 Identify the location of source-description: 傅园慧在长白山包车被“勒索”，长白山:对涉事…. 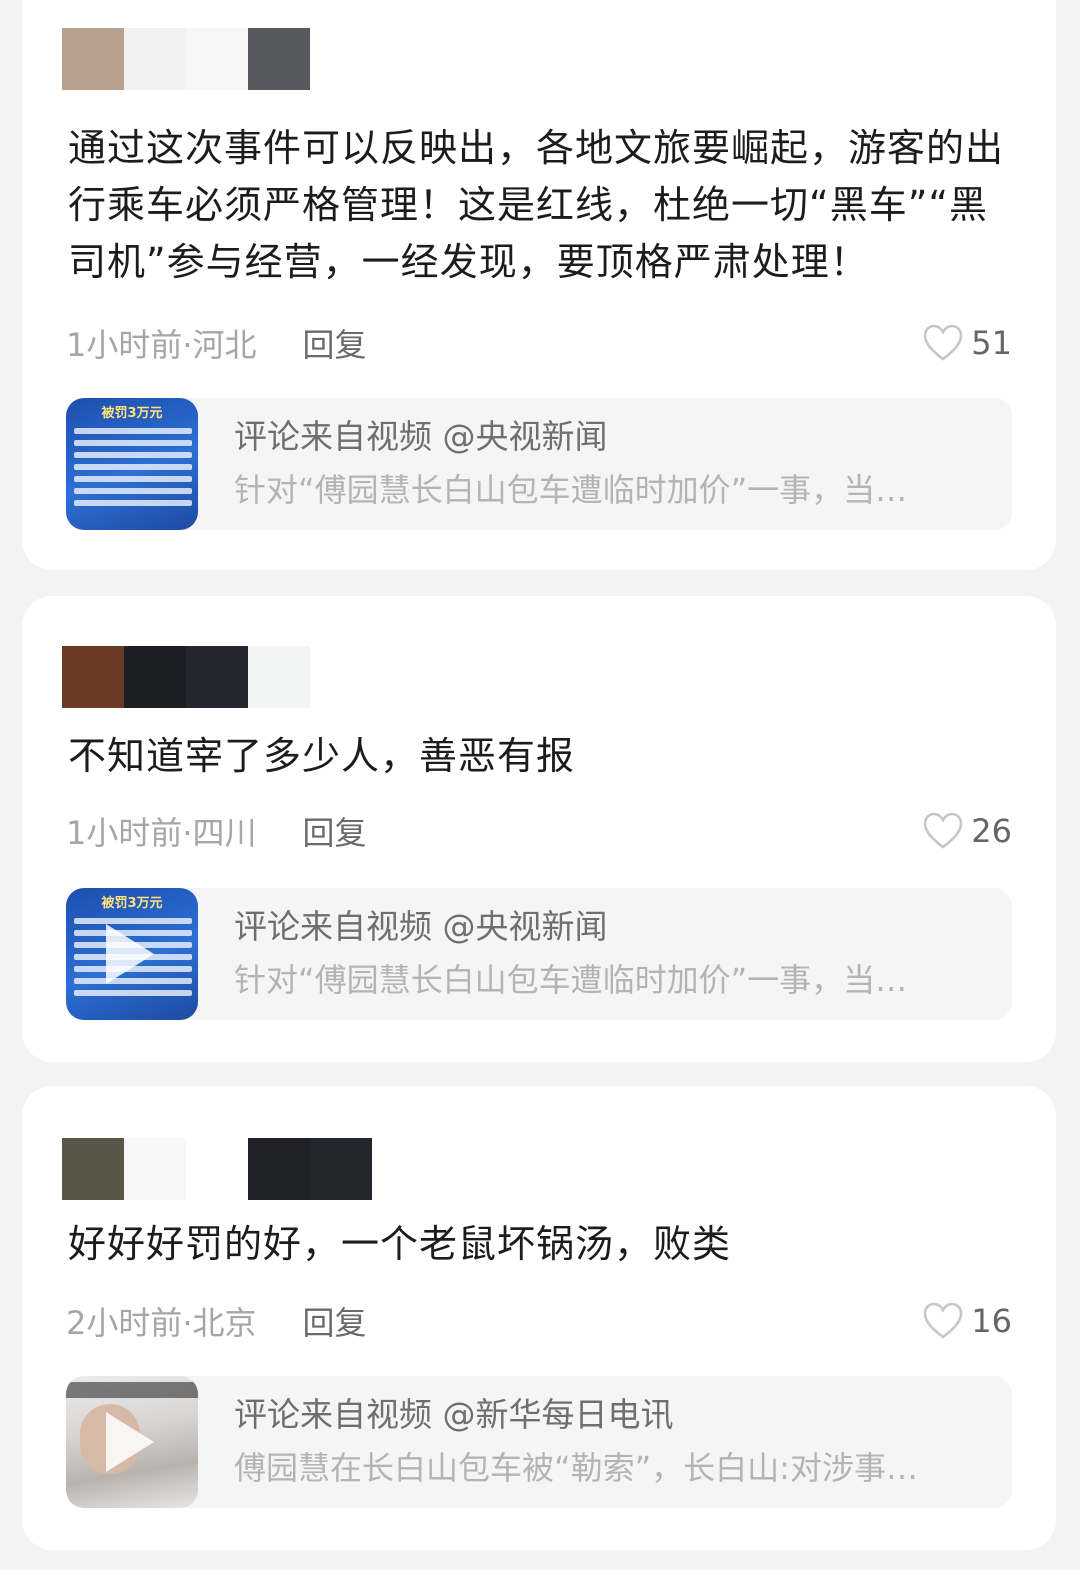
(576, 1468).